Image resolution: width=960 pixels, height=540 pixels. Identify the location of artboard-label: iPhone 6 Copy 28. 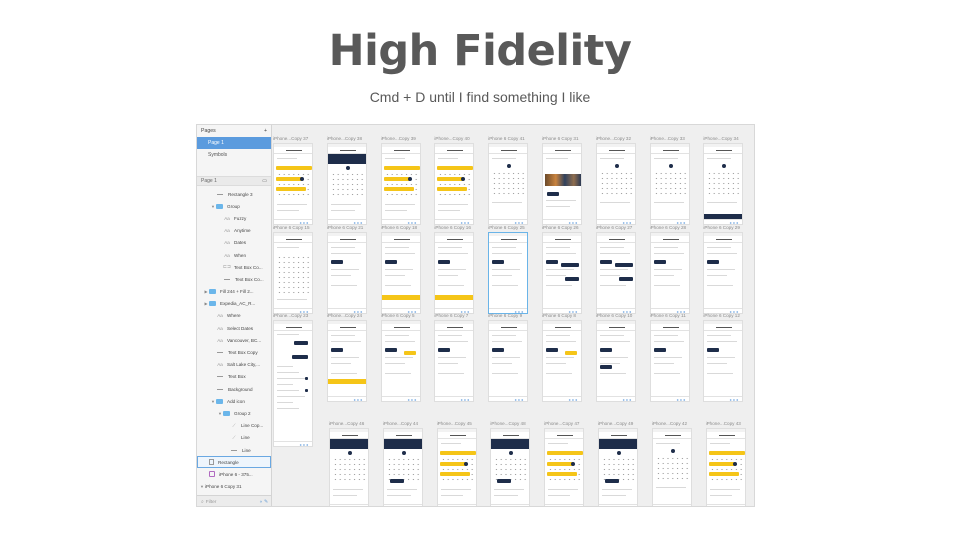
(675, 227).